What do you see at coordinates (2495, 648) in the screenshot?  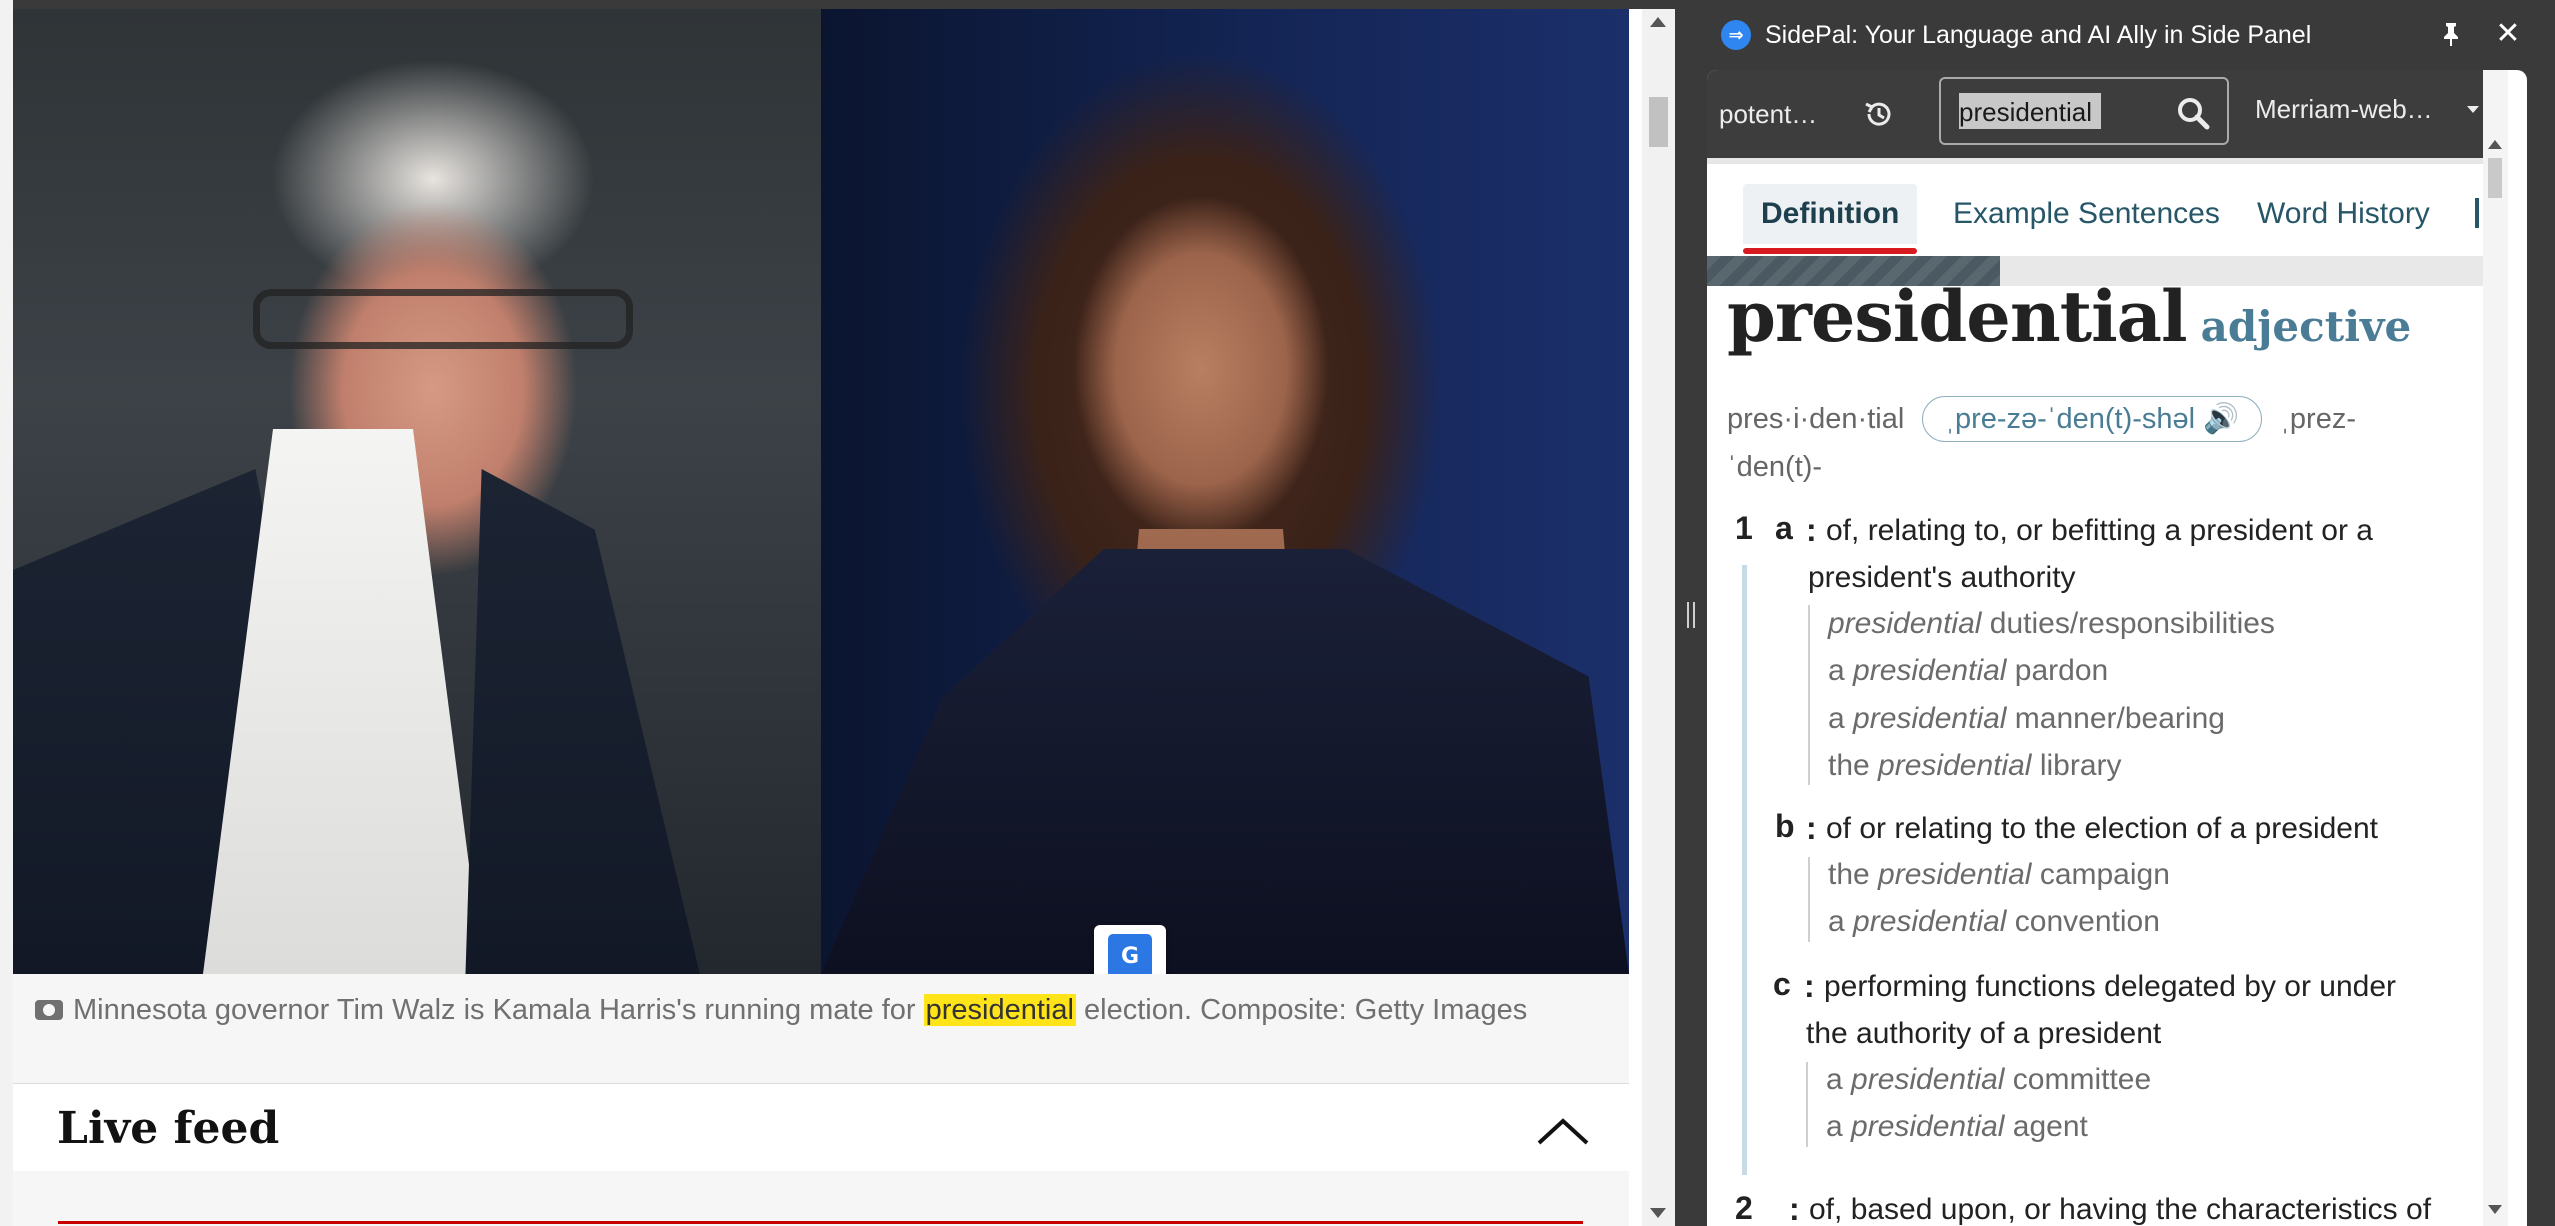 I see `panel-scrollbar` at bounding box center [2495, 648].